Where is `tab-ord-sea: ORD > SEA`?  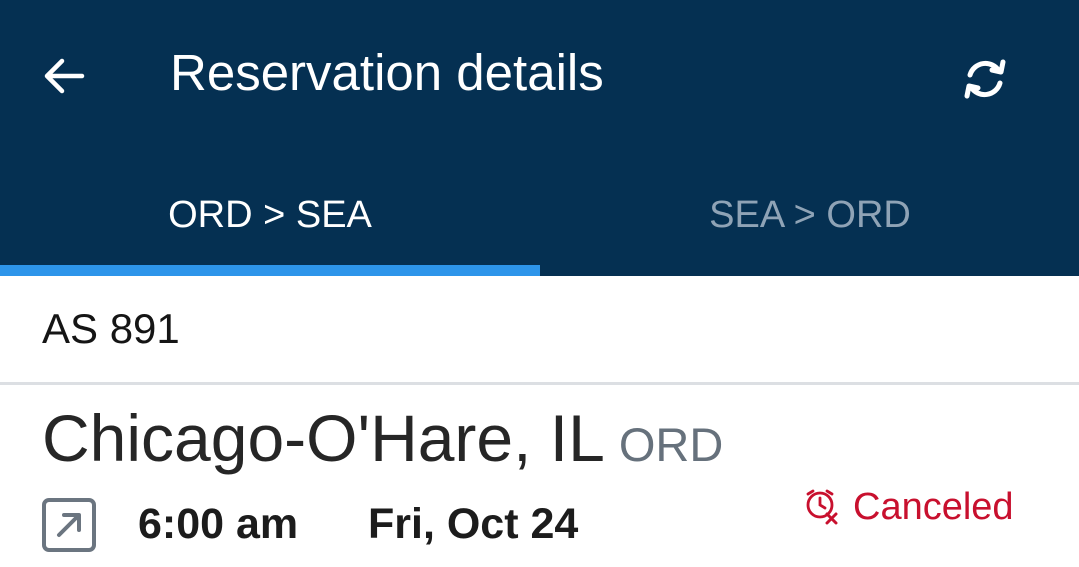
tab-ord-sea: ORD > SEA is located at coordinates (270, 223).